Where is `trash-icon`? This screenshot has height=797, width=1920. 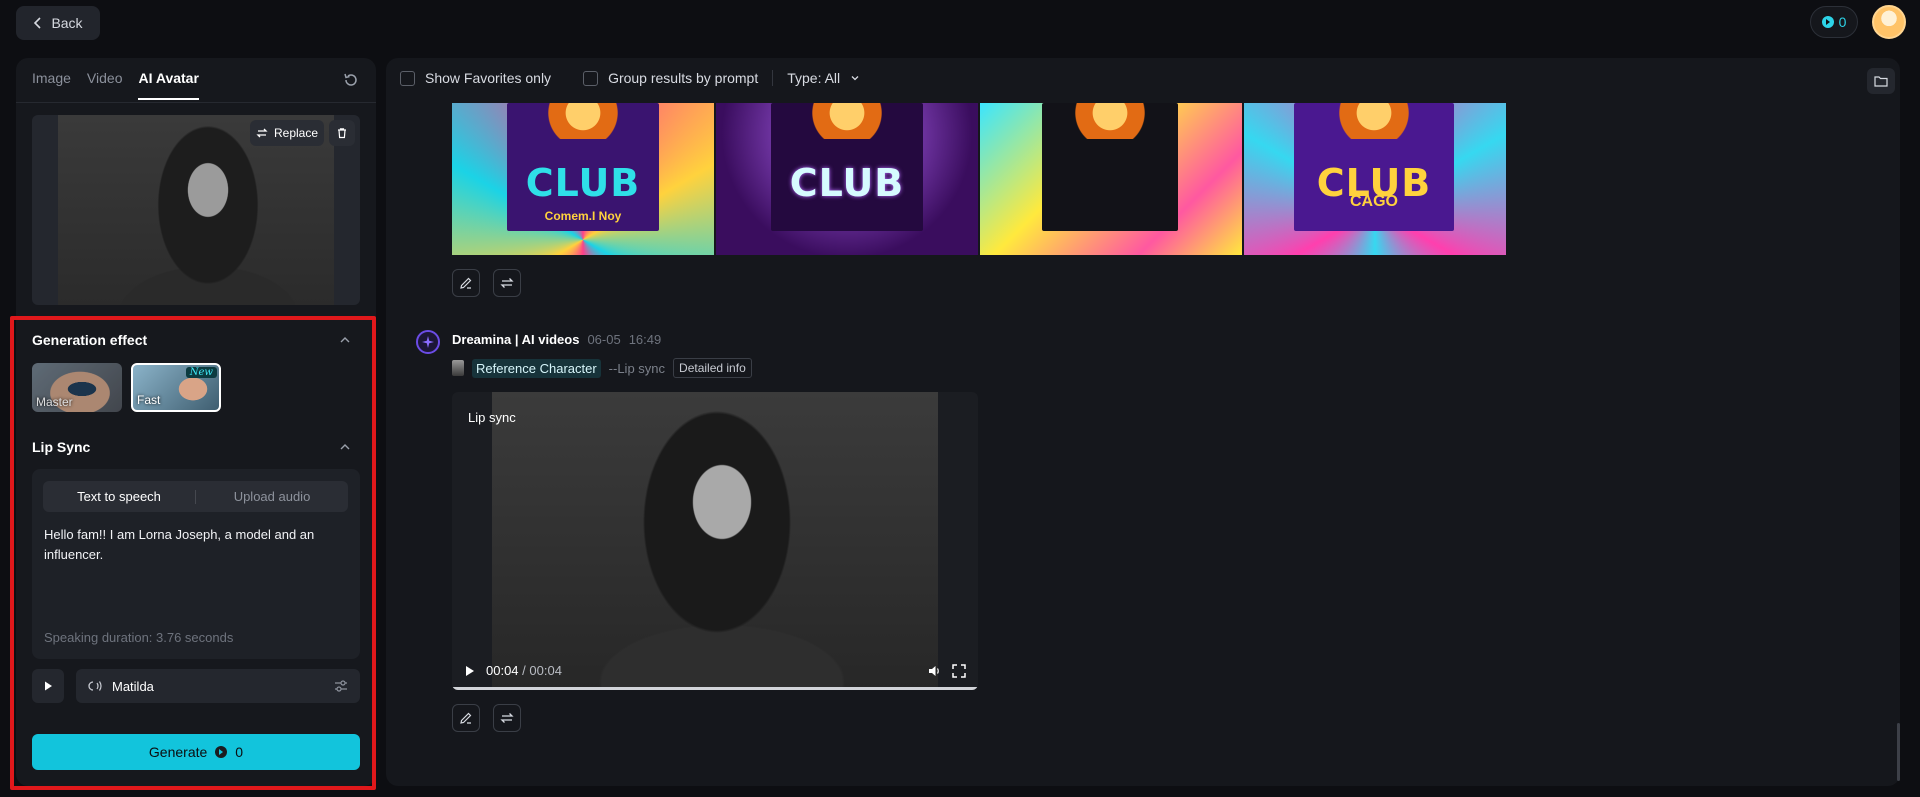
trash-icon is located at coordinates (342, 133).